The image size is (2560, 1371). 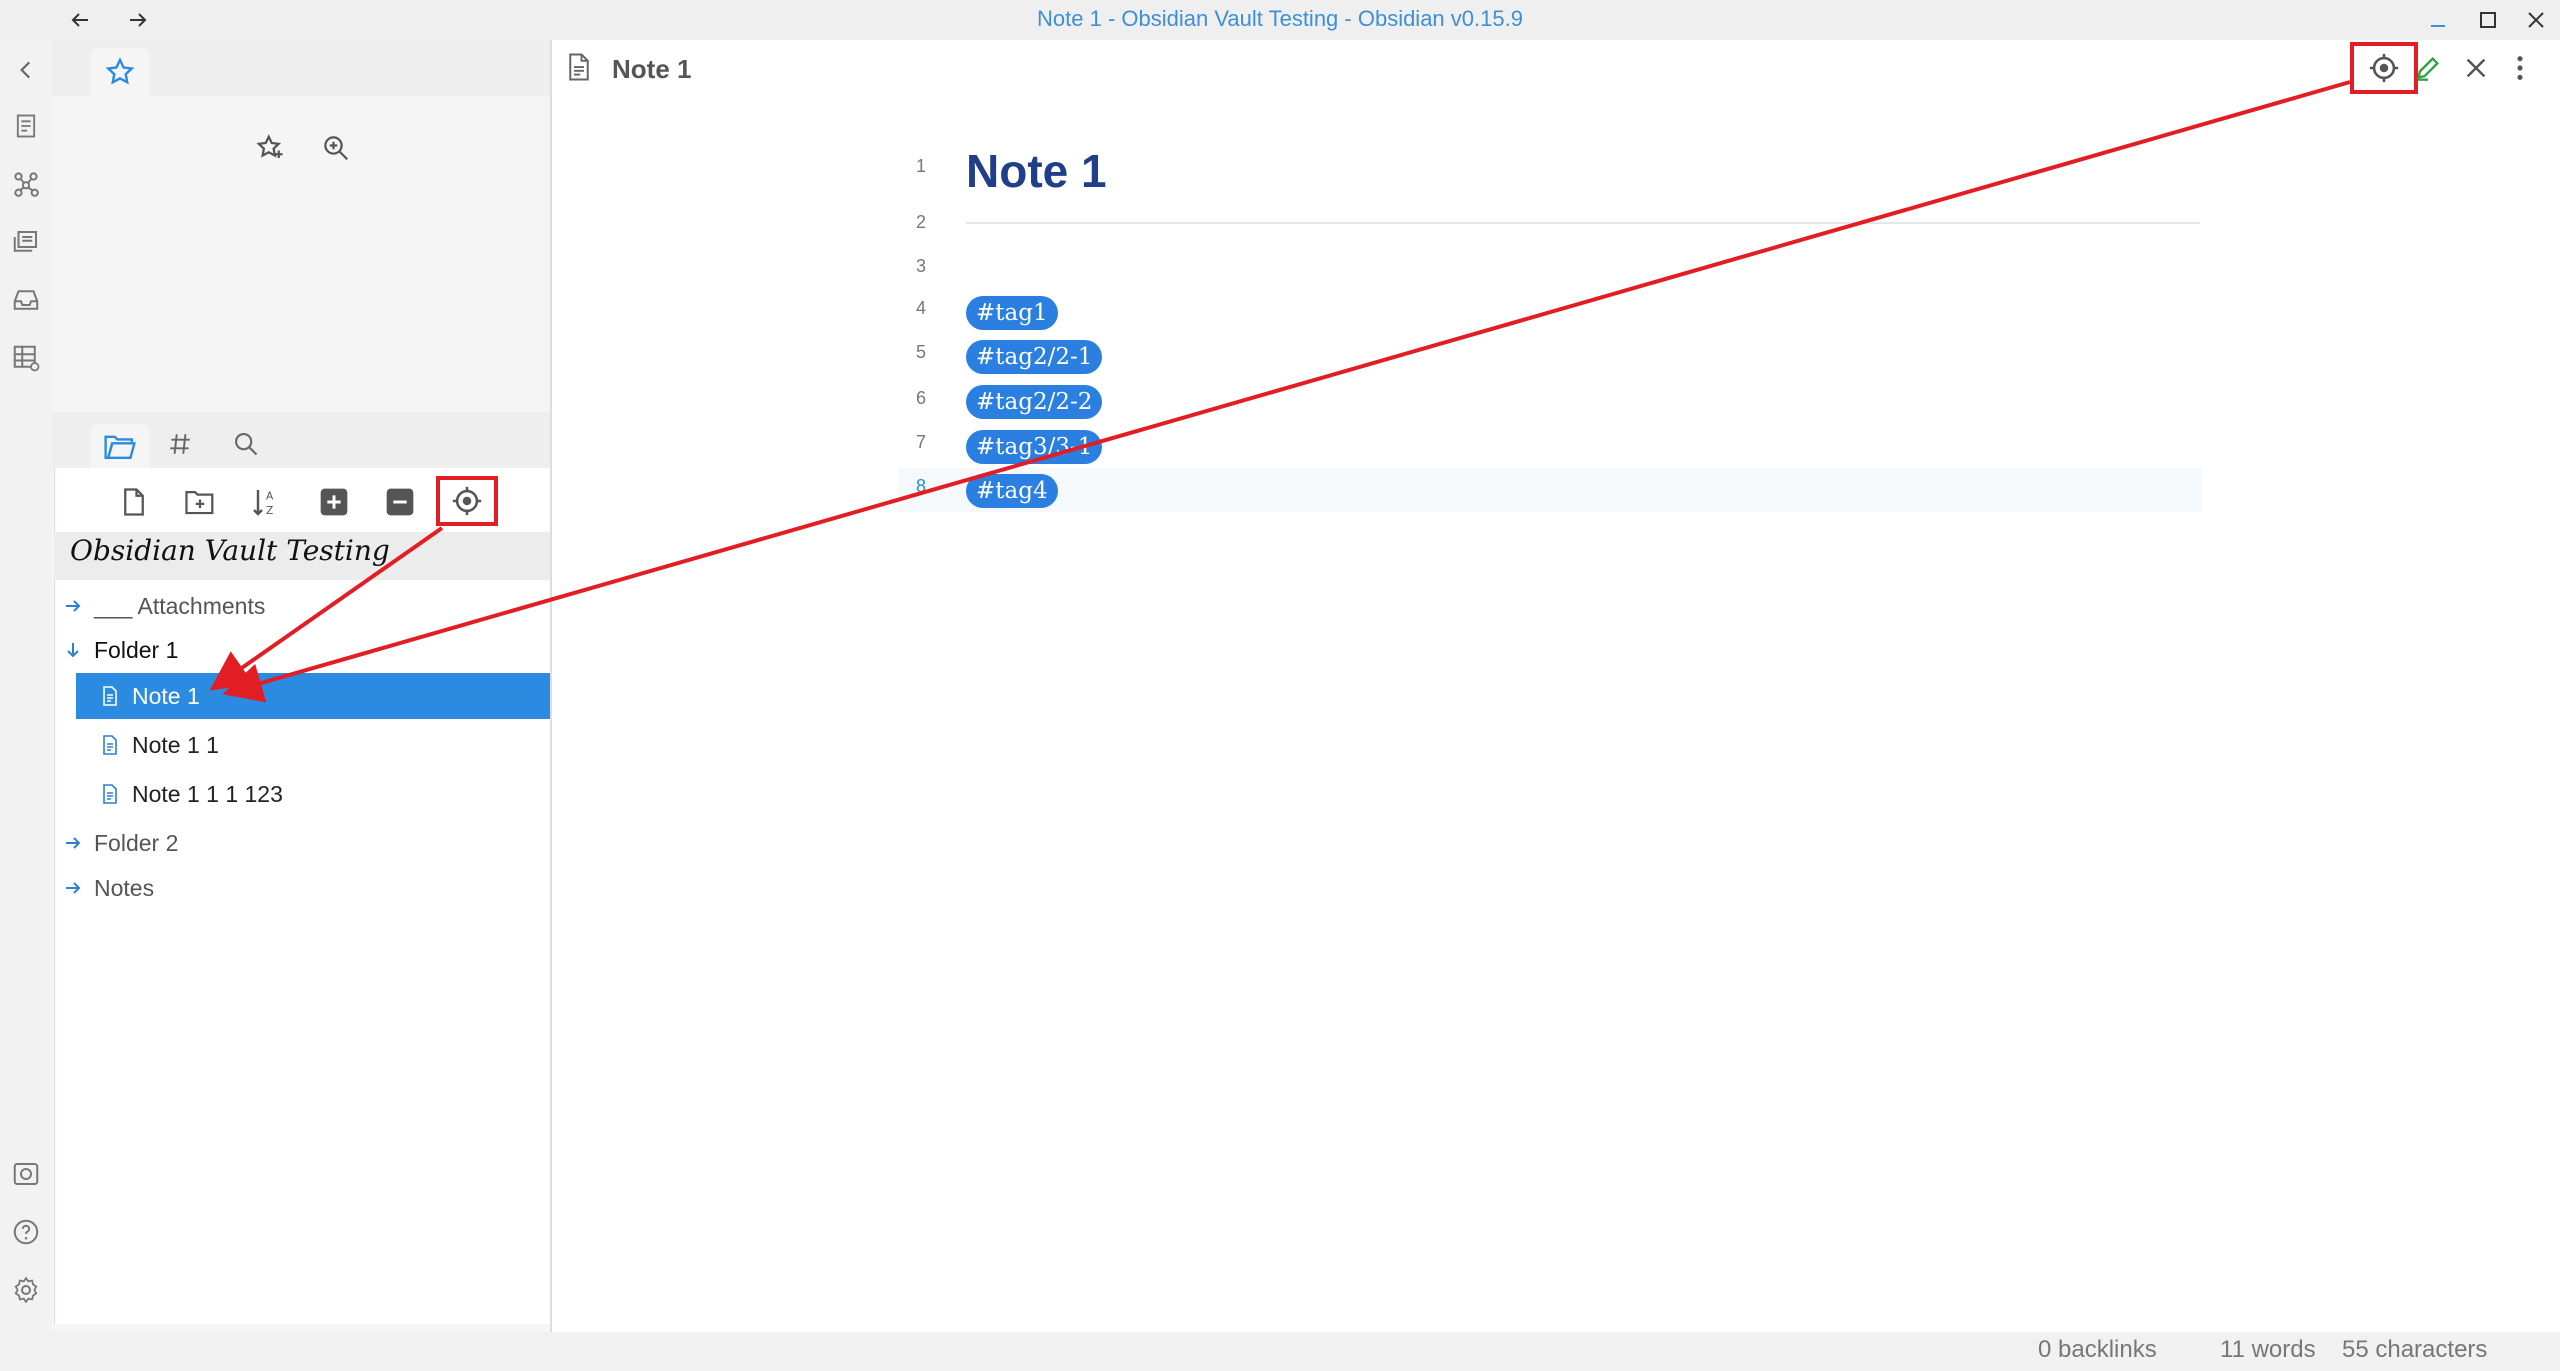 What do you see at coordinates (1555, 69) in the screenshot?
I see `editor-header` at bounding box center [1555, 69].